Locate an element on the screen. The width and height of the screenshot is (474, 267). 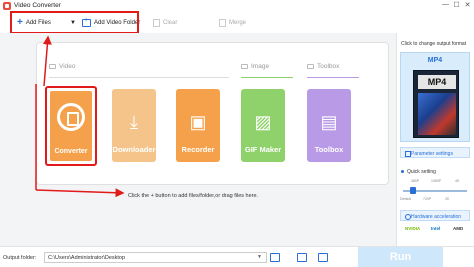
maximize-button: ☐ is located at coordinates (456, 5).